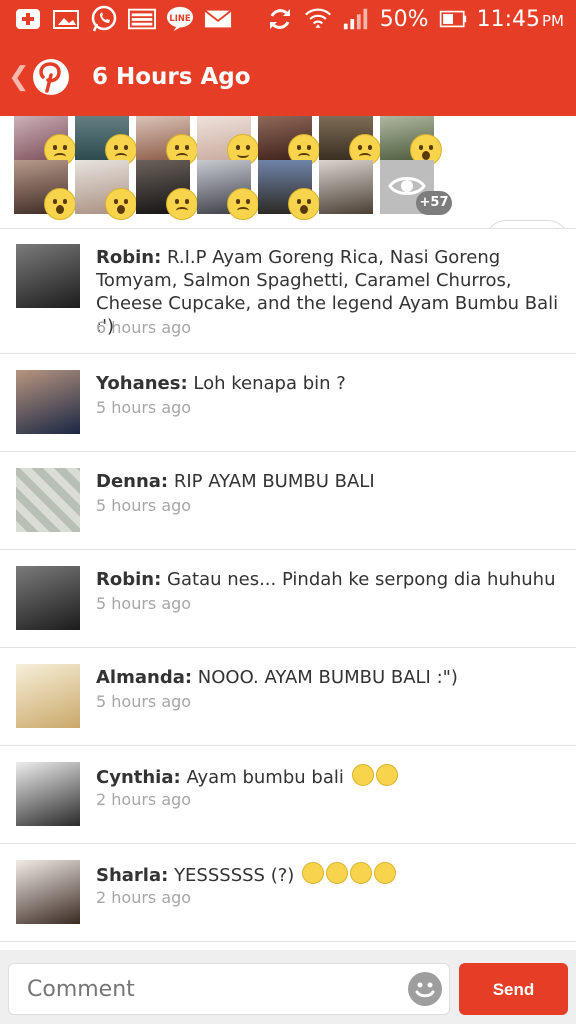 This screenshot has width=576, height=1024. Describe the element at coordinates (453, 19) in the screenshot. I see `battery-icon` at that location.